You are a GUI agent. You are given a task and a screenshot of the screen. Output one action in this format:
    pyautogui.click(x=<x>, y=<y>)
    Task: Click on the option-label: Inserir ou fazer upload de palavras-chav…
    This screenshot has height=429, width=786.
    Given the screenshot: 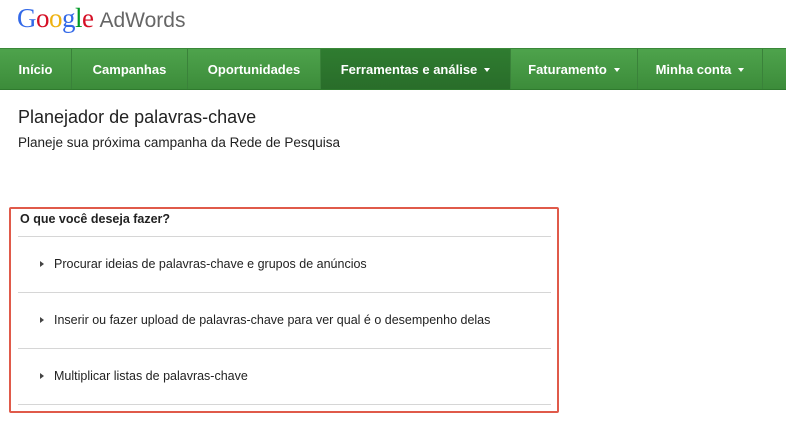 What is the action you would take?
    pyautogui.click(x=272, y=320)
    